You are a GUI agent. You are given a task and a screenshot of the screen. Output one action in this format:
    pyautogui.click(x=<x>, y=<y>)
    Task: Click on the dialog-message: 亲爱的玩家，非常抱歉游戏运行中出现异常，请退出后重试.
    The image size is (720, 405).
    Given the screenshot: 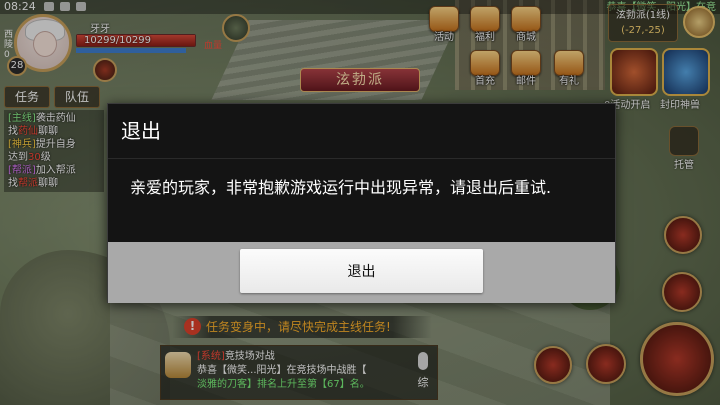 What is the action you would take?
    pyautogui.click(x=341, y=187)
    